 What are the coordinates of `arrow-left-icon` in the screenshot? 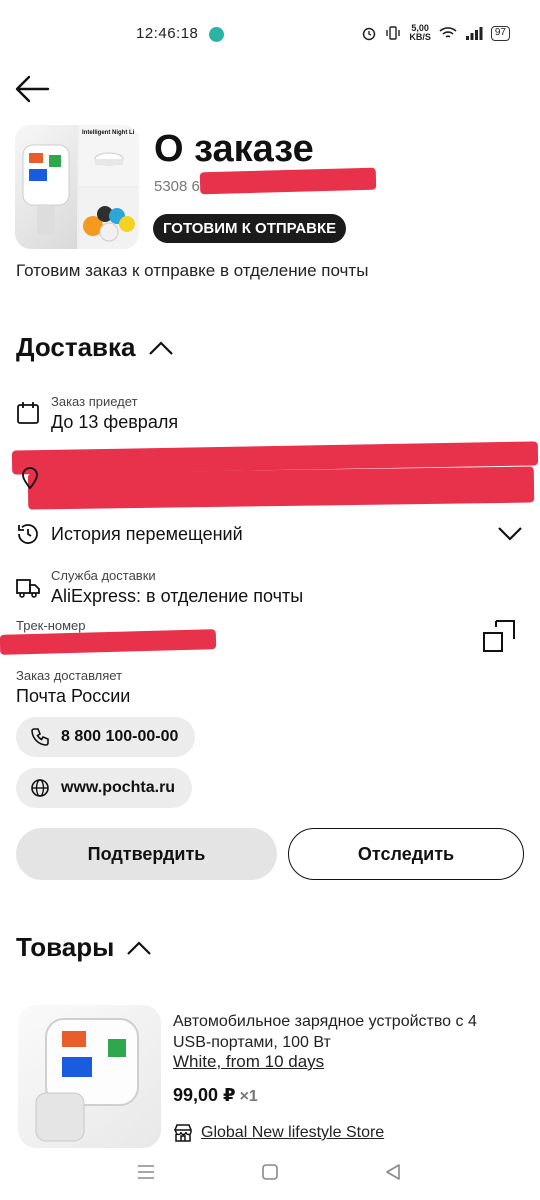 It's located at (32, 89).